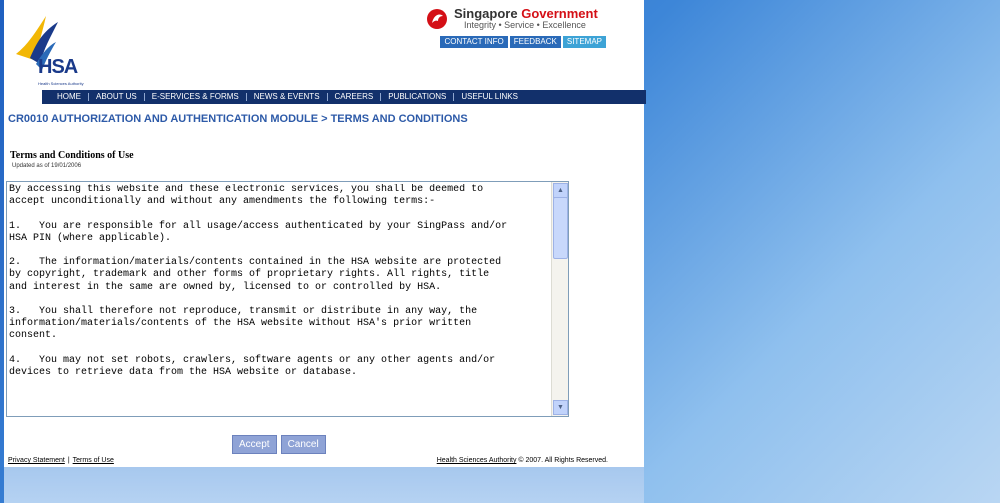 The width and height of the screenshot is (1000, 503). What do you see at coordinates (559, 13) in the screenshot?
I see `gov-title-government: Government` at bounding box center [559, 13].